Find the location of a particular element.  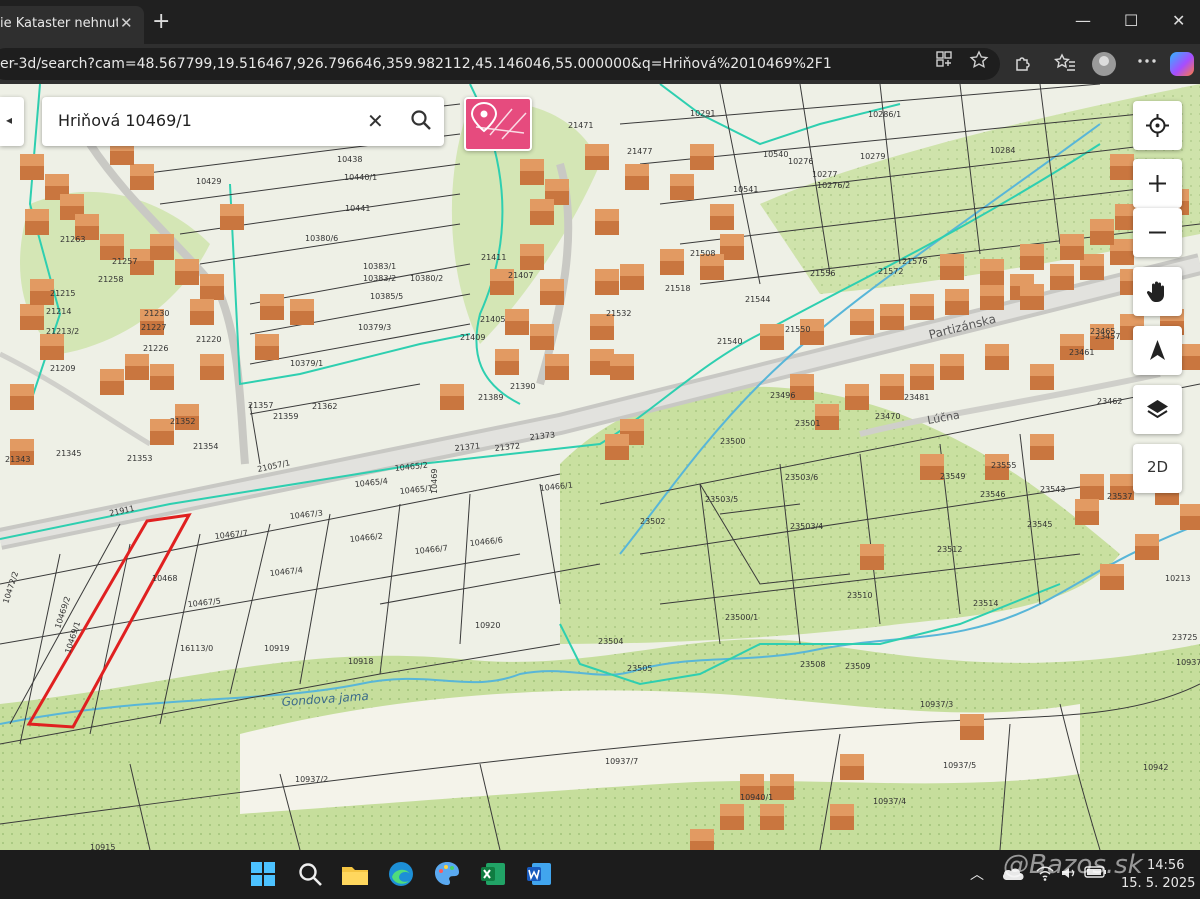

parcel-label: 10277 is located at coordinates (824, 174).